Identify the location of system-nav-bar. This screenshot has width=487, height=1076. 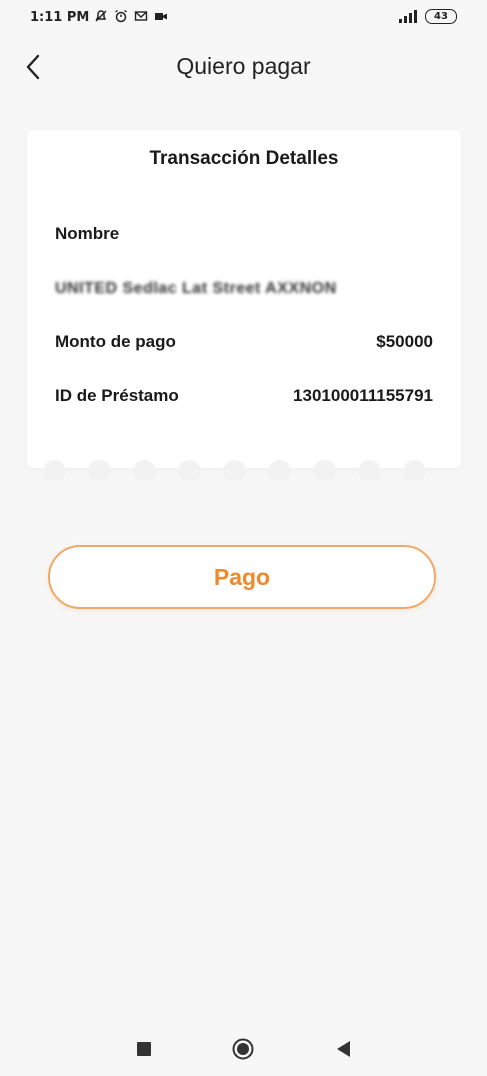
(243, 1047).